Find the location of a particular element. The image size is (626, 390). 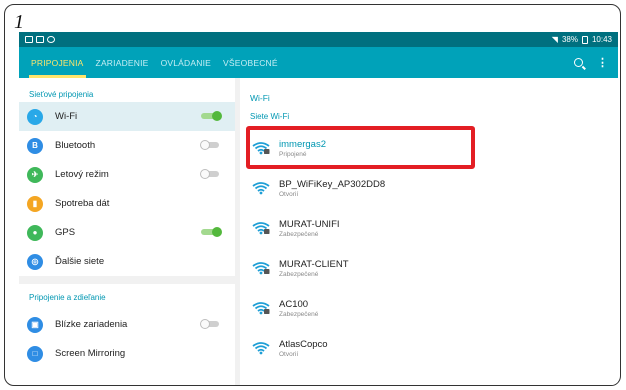

wifi-network-ac100: AC100 Zabezpečené is located at coordinates (429, 308).